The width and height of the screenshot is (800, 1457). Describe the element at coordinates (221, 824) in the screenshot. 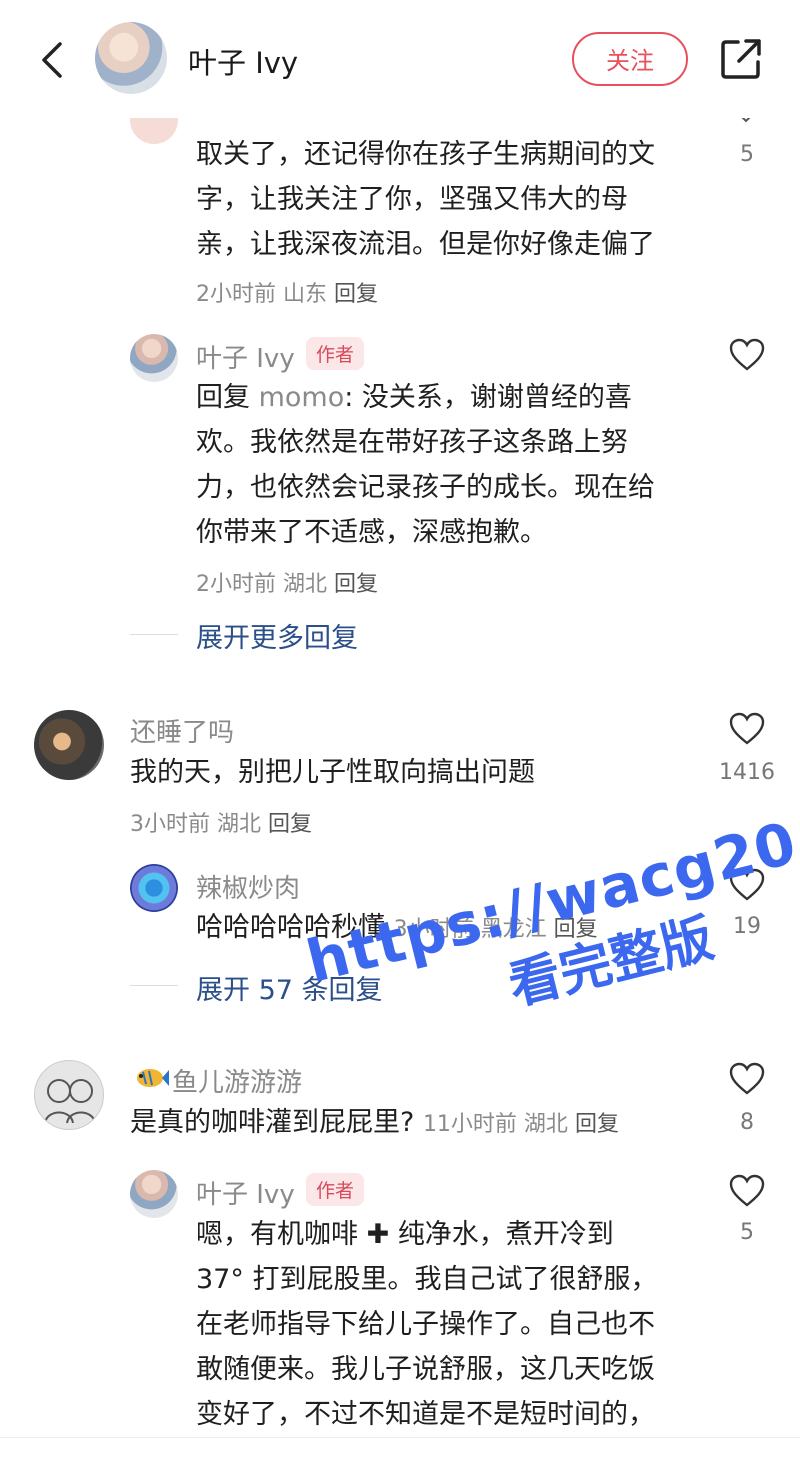

I see `comment-meta: 3小时前 湖北 回复` at that location.